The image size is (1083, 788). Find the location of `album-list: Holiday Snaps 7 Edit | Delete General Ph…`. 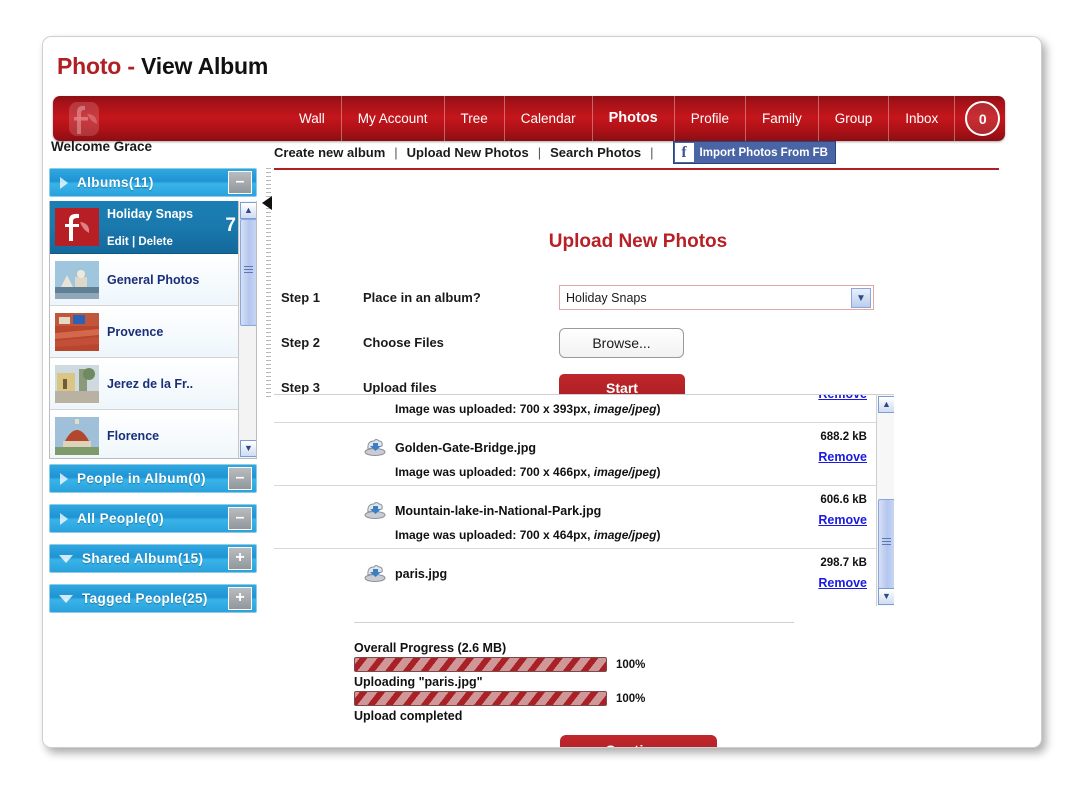

album-list: Holiday Snaps 7 Edit | Delete General Ph… is located at coordinates (153, 330).